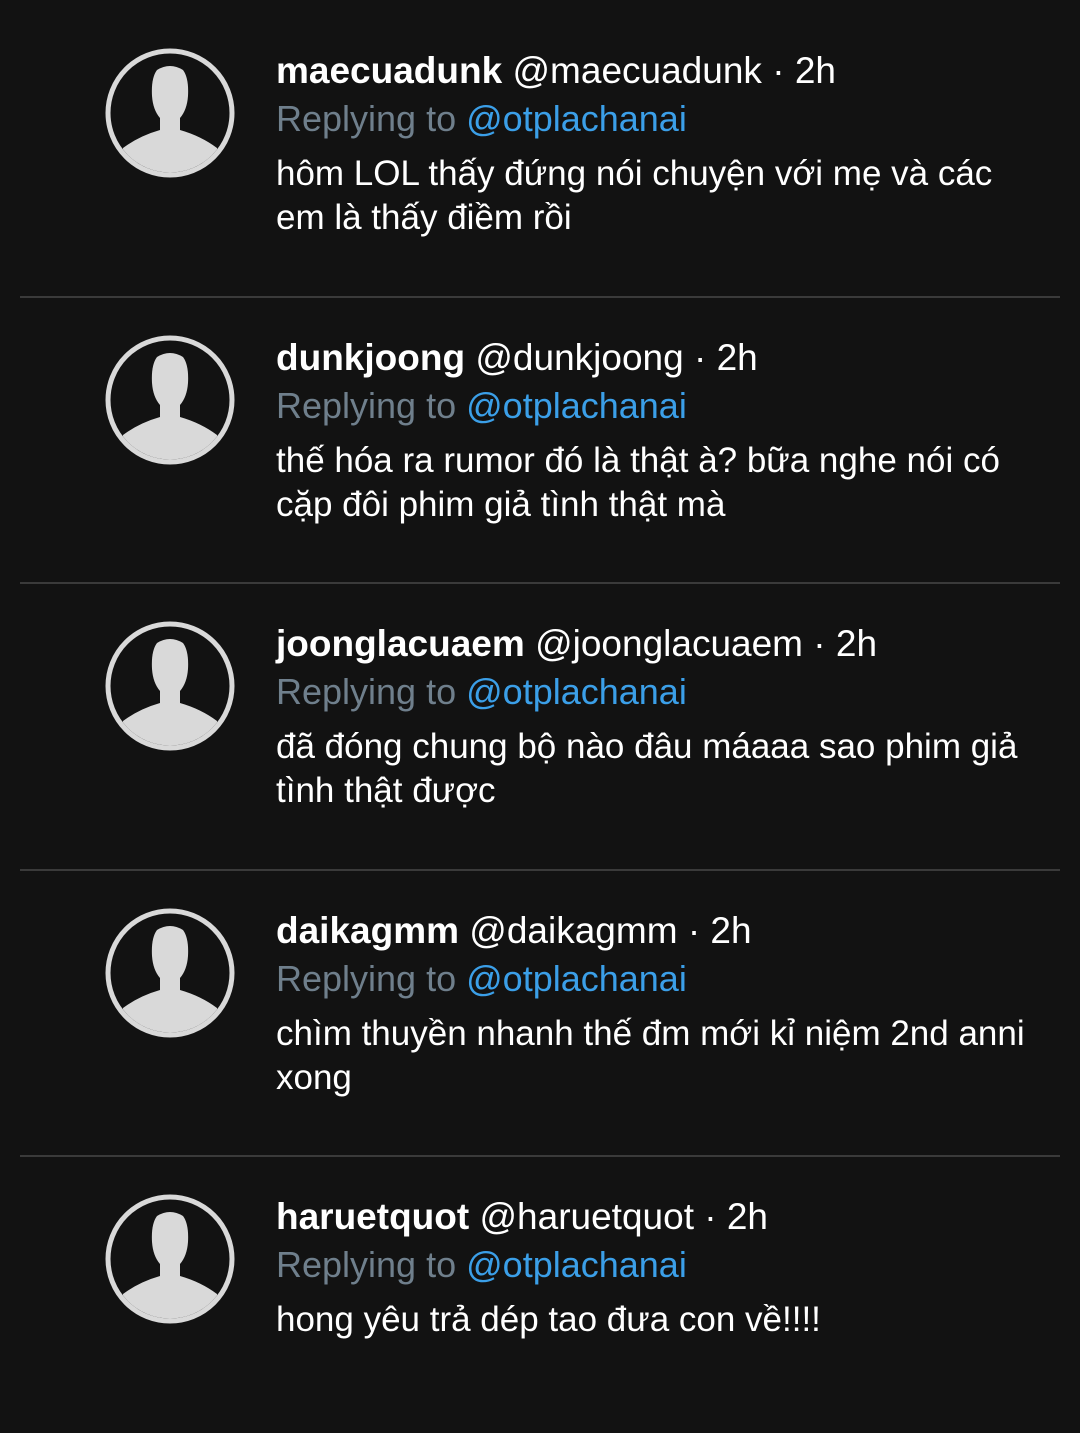 Image resolution: width=1080 pixels, height=1433 pixels. I want to click on user-handle: @haruetquot, so click(586, 1216).